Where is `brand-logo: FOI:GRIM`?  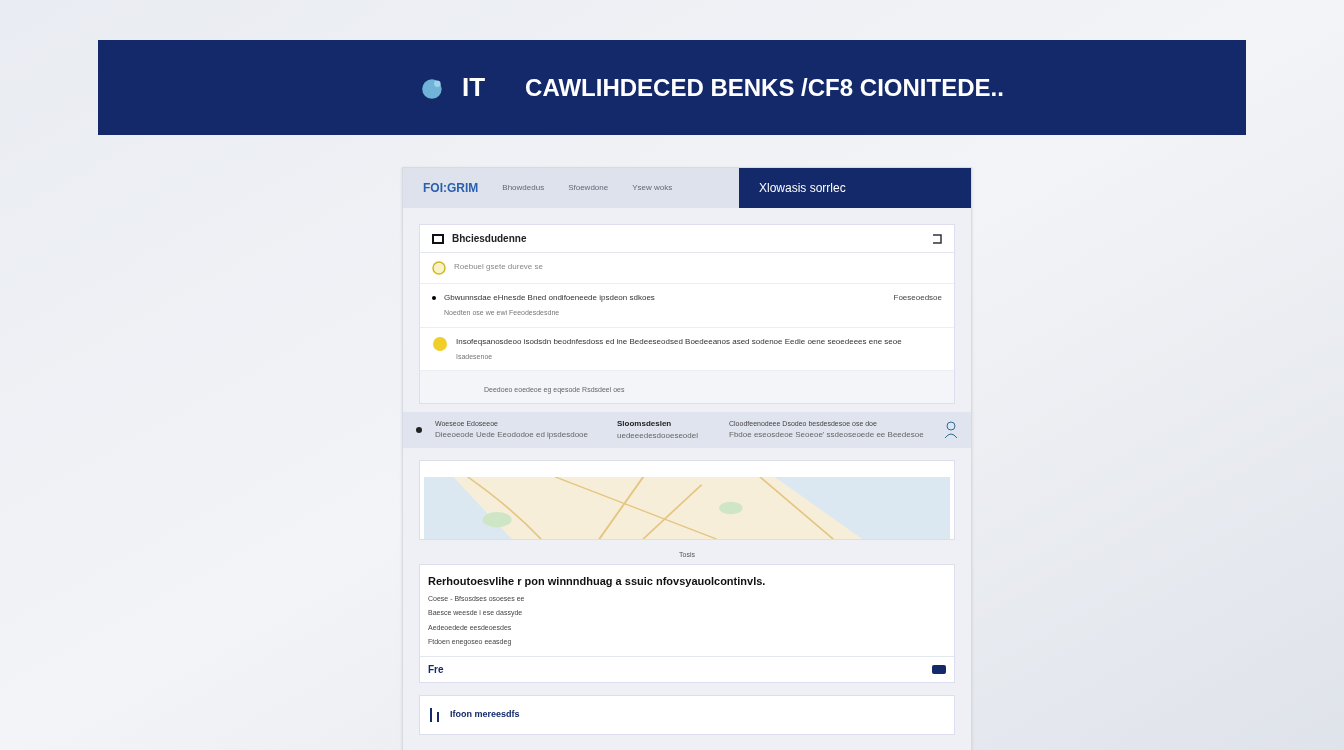 brand-logo: FOI:GRIM is located at coordinates (451, 188).